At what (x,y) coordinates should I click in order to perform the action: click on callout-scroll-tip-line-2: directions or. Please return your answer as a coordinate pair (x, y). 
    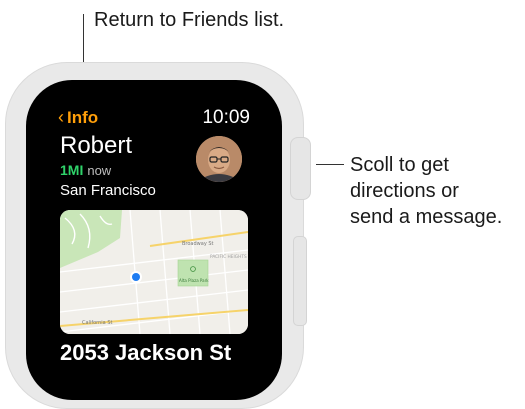
    Looking at the image, I should click on (404, 191).